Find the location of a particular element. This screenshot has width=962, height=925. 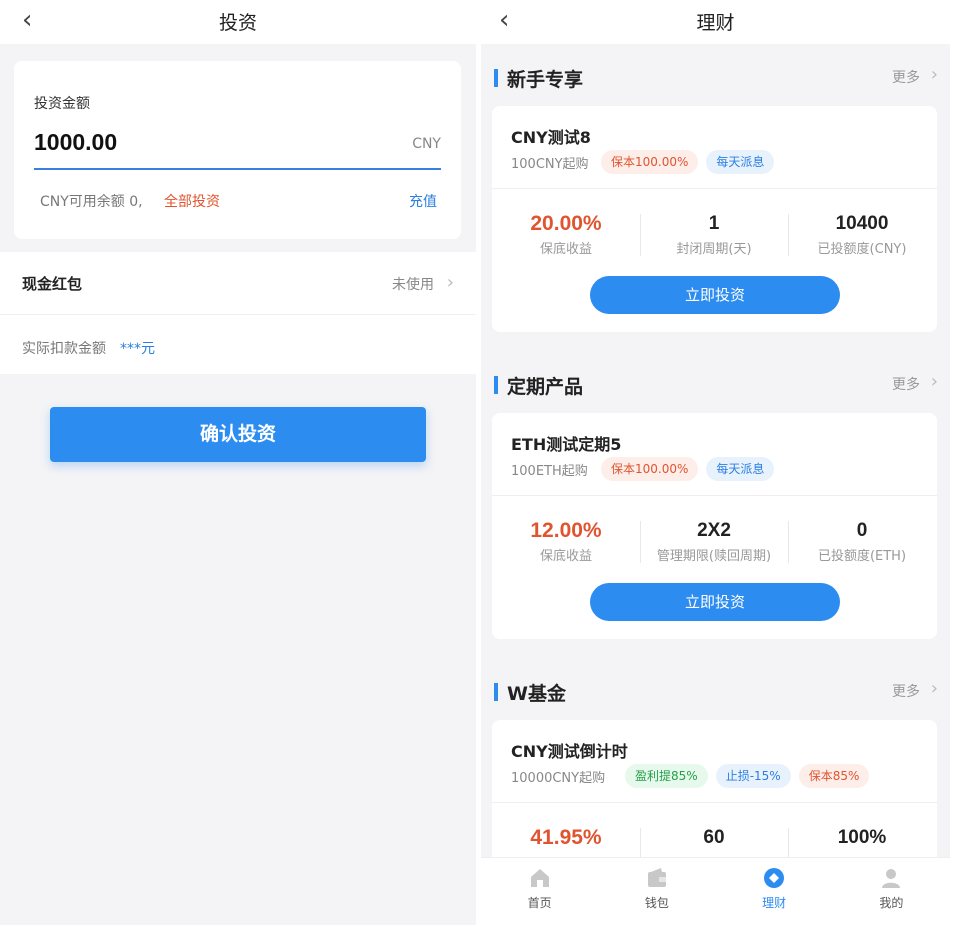

tag: 止损-15% is located at coordinates (753, 776).